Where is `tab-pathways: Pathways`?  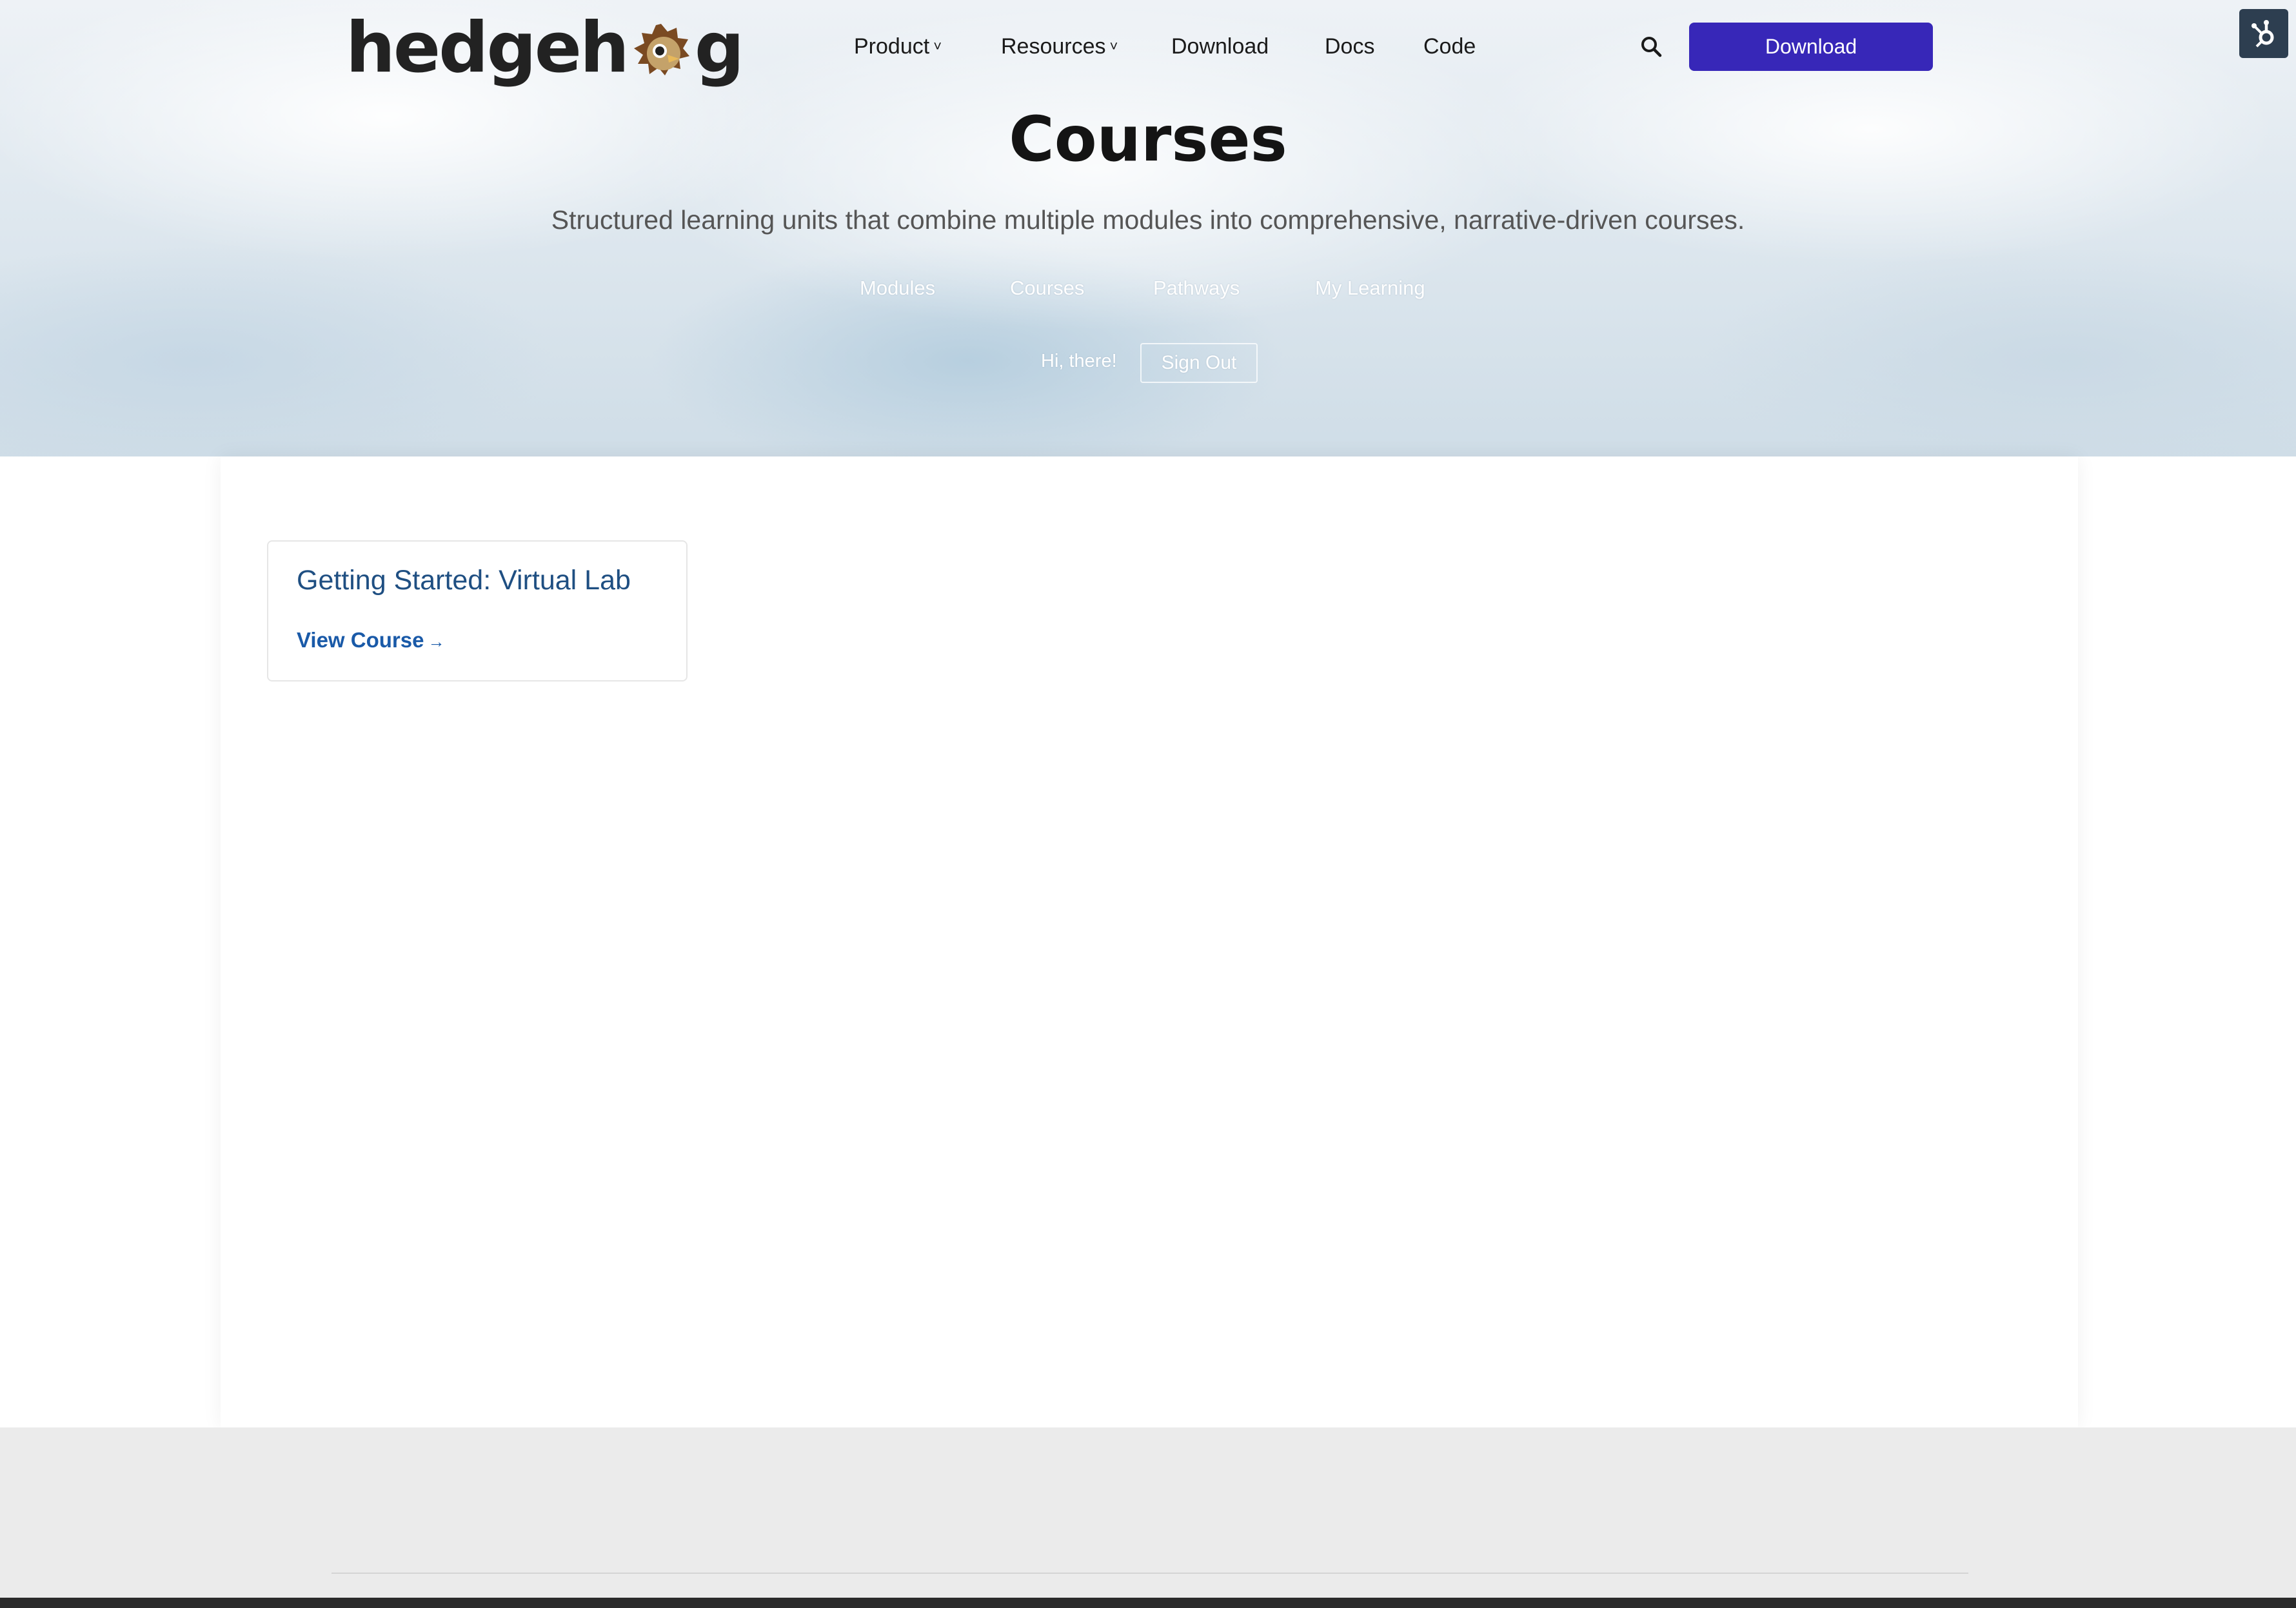 tab-pathways: Pathways is located at coordinates (1196, 288).